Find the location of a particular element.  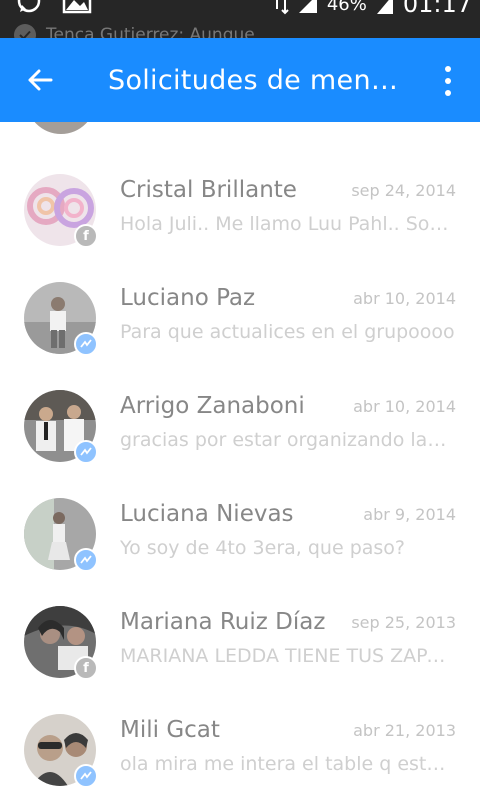

contact-name: Luciano Paz is located at coordinates (188, 298).